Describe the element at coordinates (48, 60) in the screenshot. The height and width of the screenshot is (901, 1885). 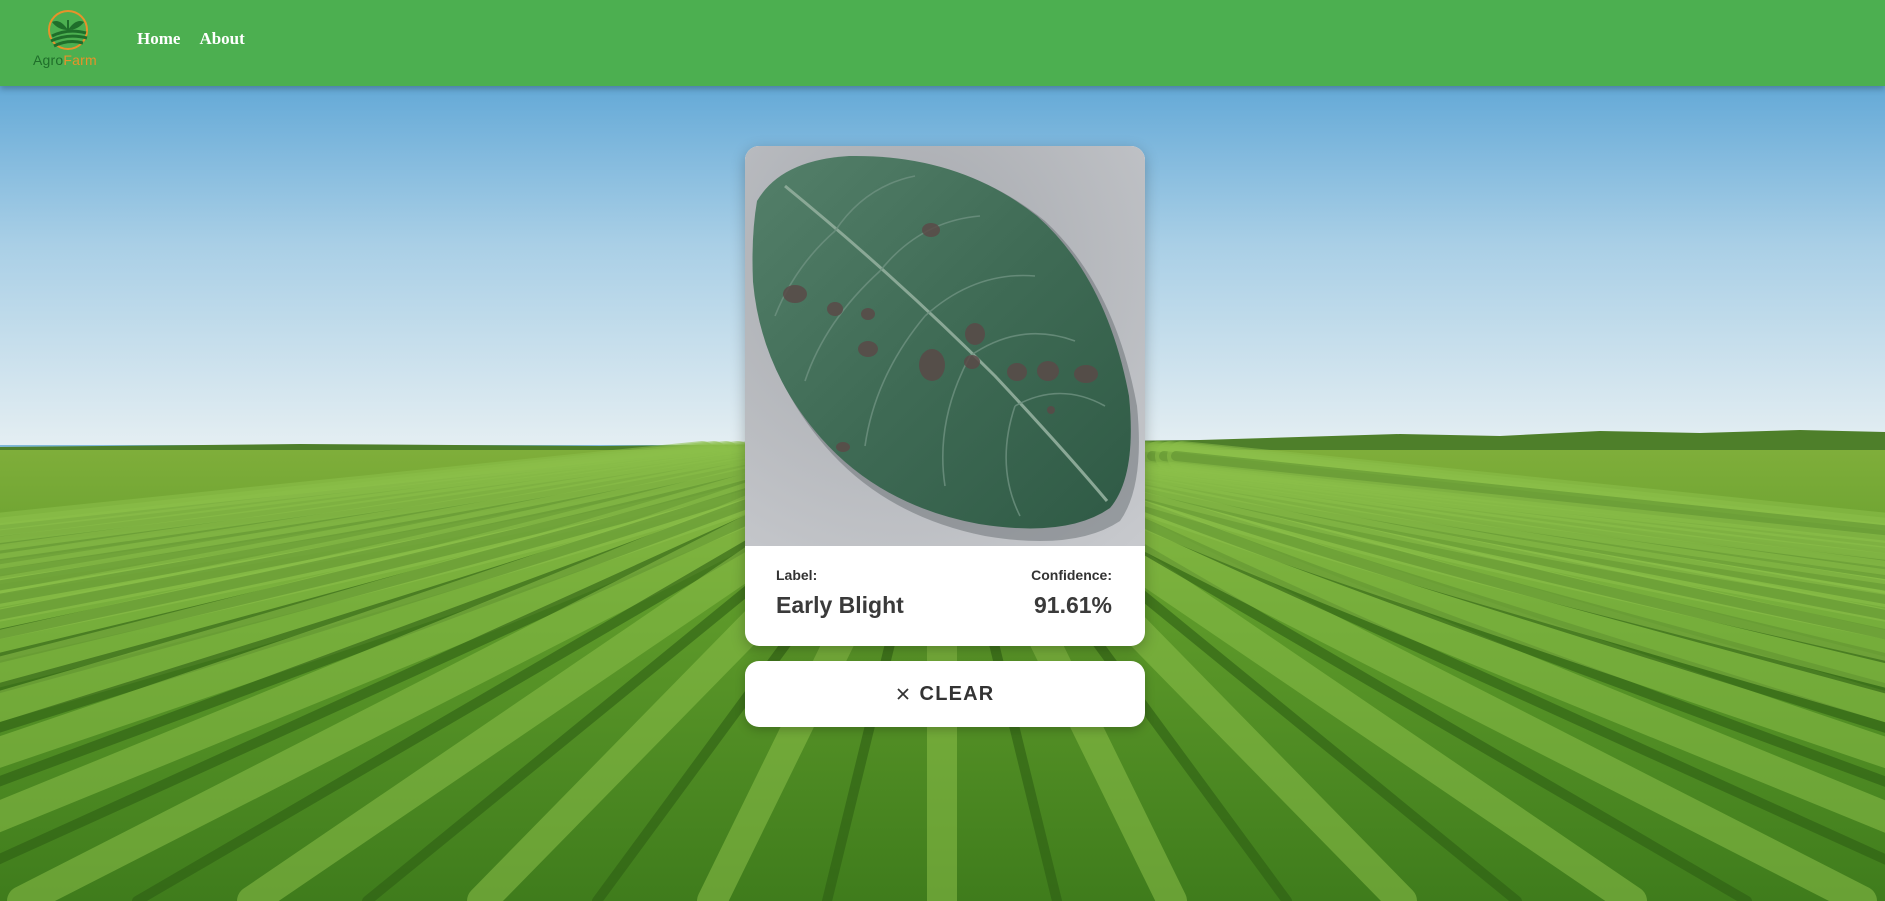
I see `brand-name-part1: Agro` at that location.